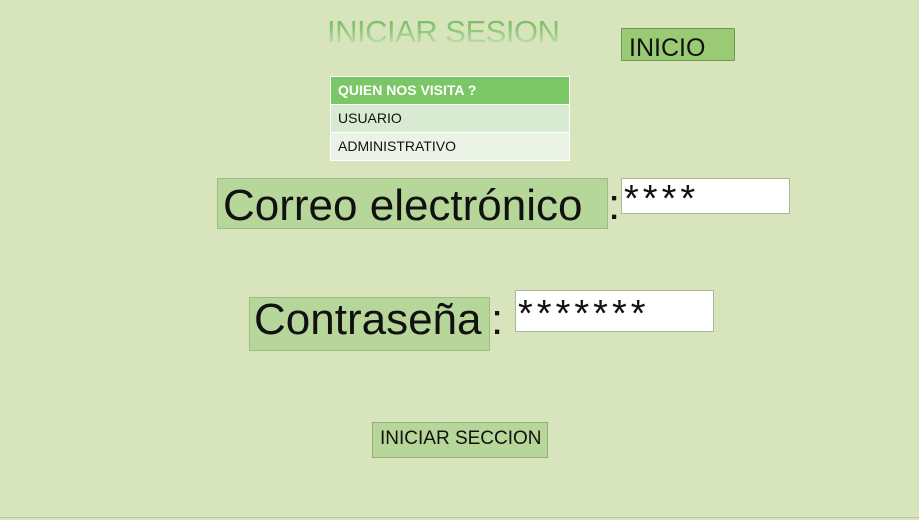 The width and height of the screenshot is (919, 520). Describe the element at coordinates (460, 440) in the screenshot. I see `login-button: INICIAR SECCION` at that location.